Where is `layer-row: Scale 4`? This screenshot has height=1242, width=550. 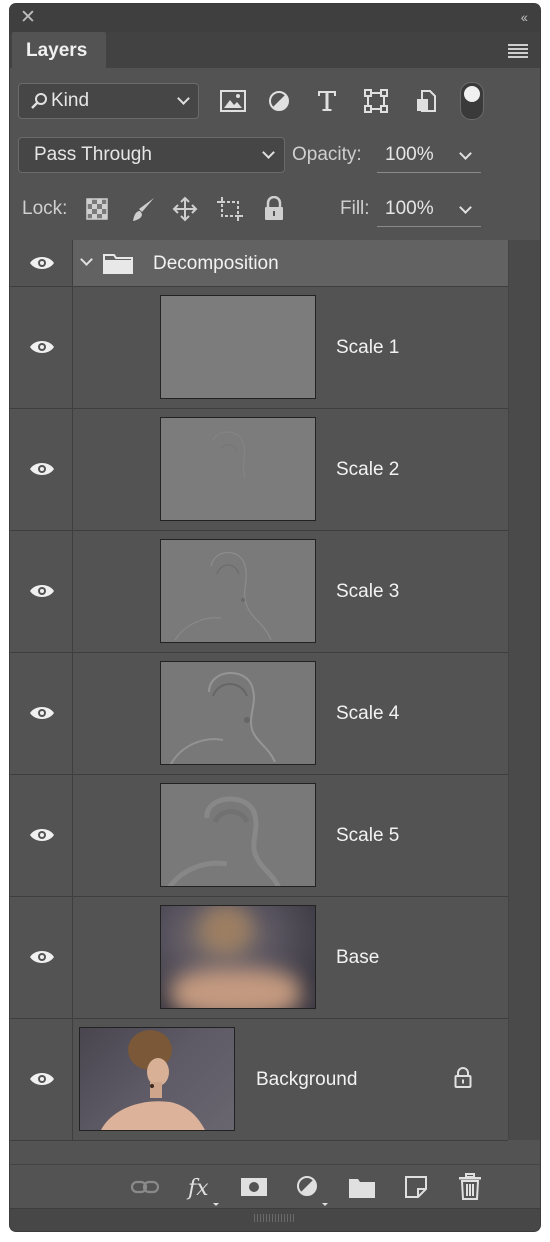
layer-row: Scale 4 is located at coordinates (259, 714).